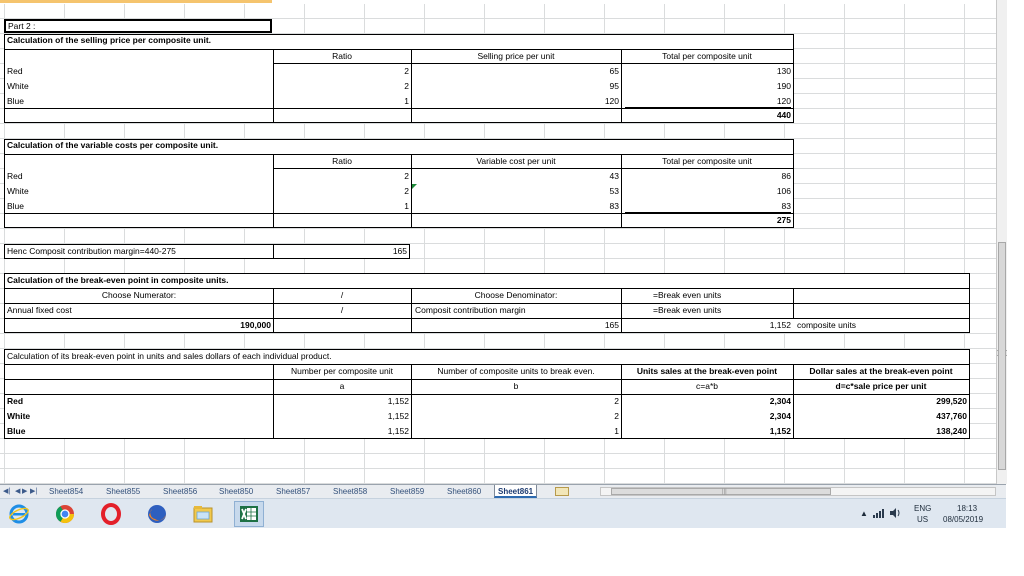 The image size is (1024, 576). I want to click on volume-icon, so click(895, 513).